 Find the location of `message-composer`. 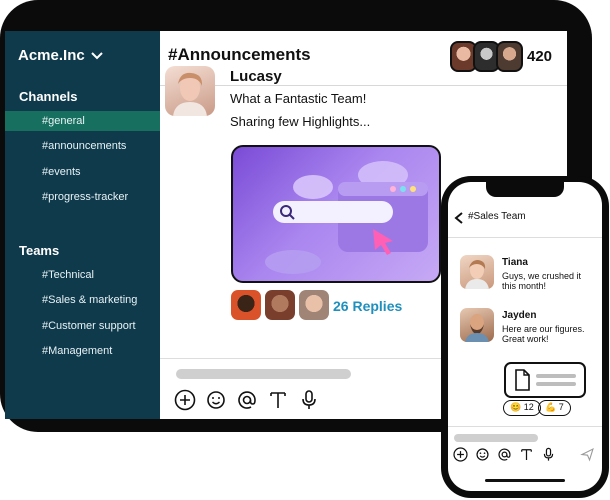

message-composer is located at coordinates (301, 388).